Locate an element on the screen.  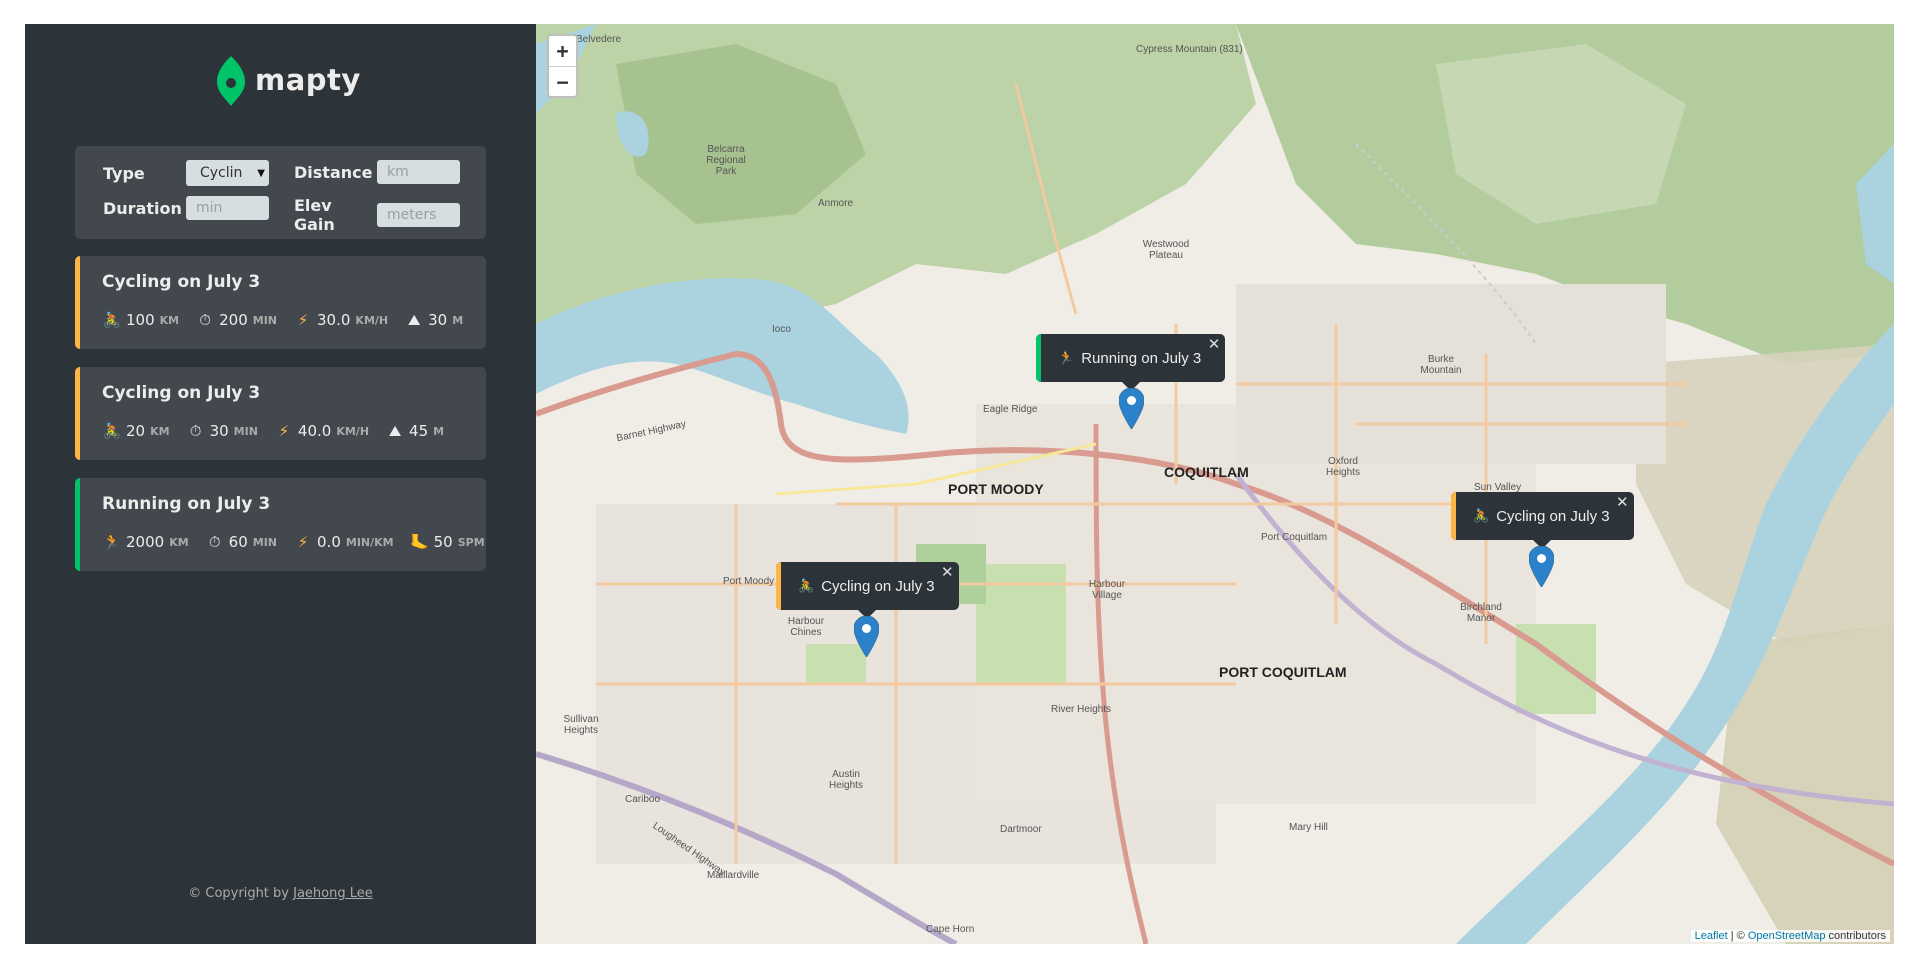
speed-unit: km/h is located at coordinates (353, 431).